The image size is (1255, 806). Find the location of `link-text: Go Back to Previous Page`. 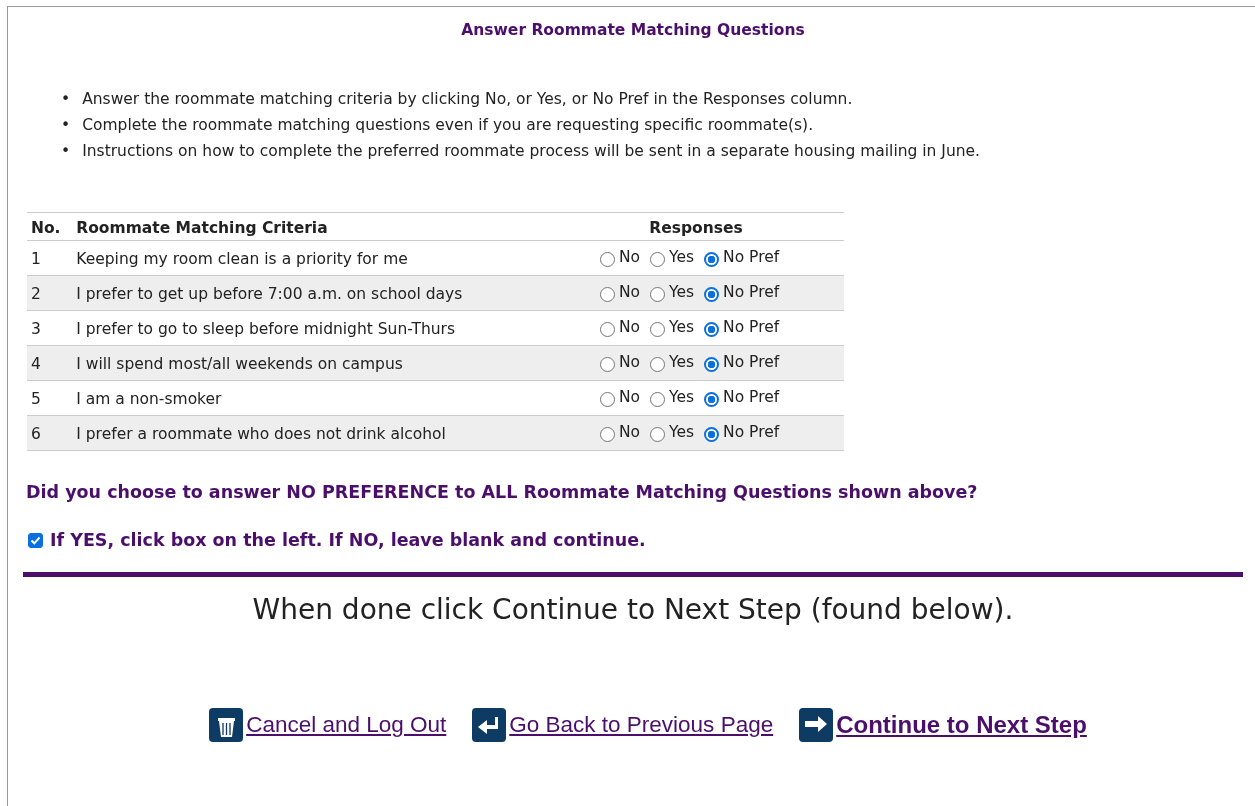

link-text: Go Back to Previous Page is located at coordinates (641, 725).